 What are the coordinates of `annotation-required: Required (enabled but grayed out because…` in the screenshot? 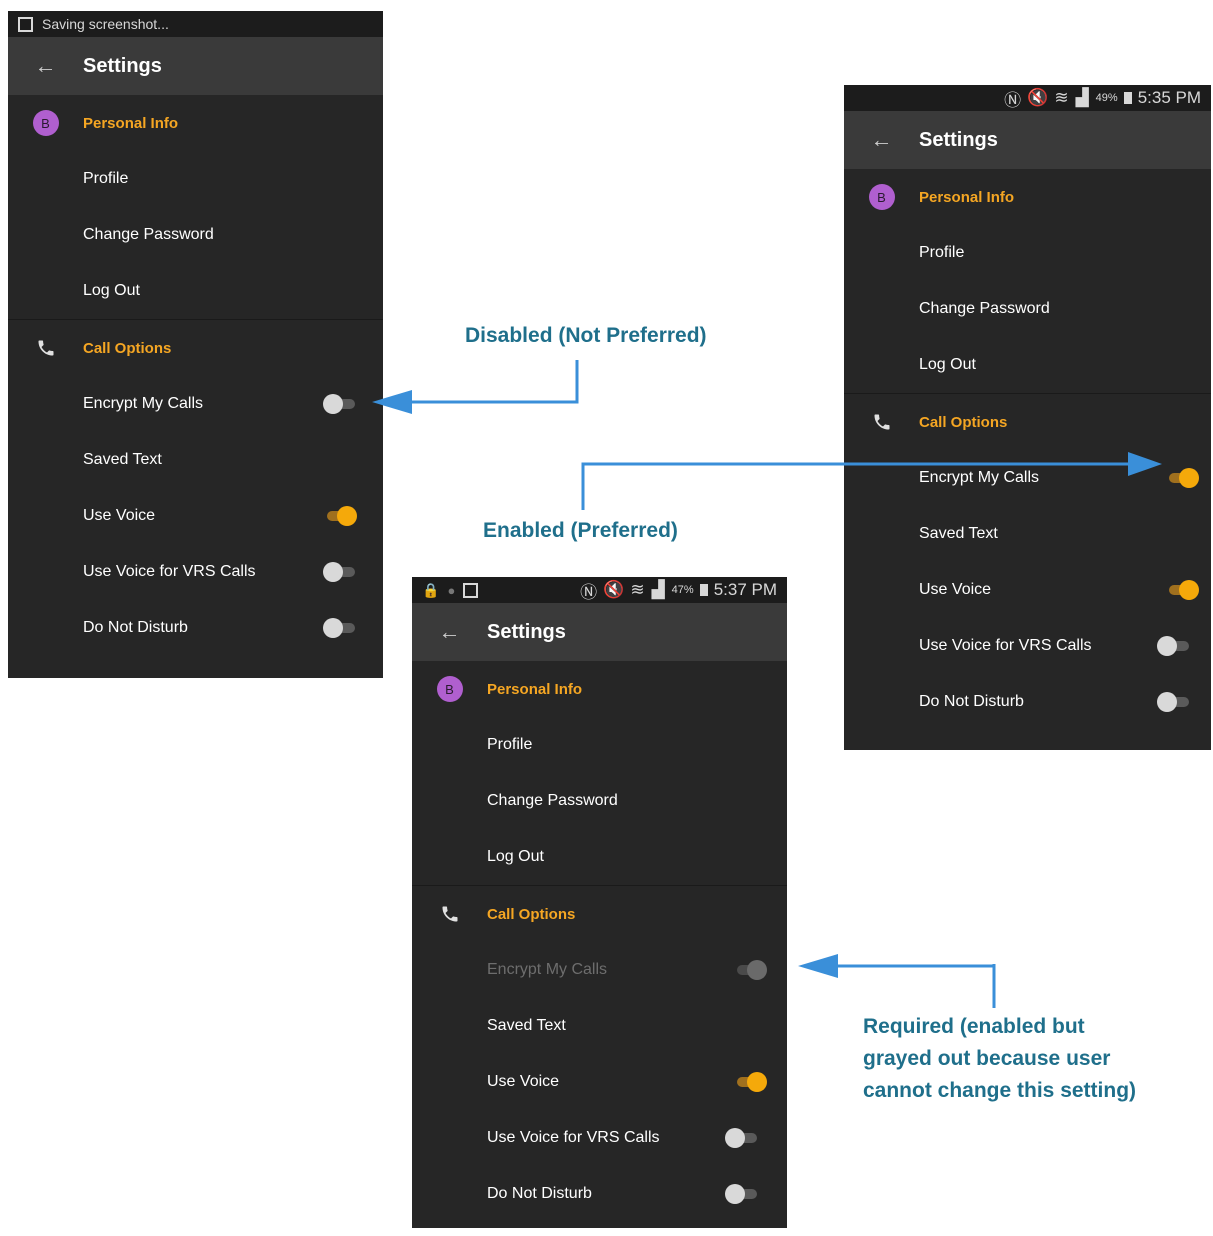 It's located at (999, 1059).